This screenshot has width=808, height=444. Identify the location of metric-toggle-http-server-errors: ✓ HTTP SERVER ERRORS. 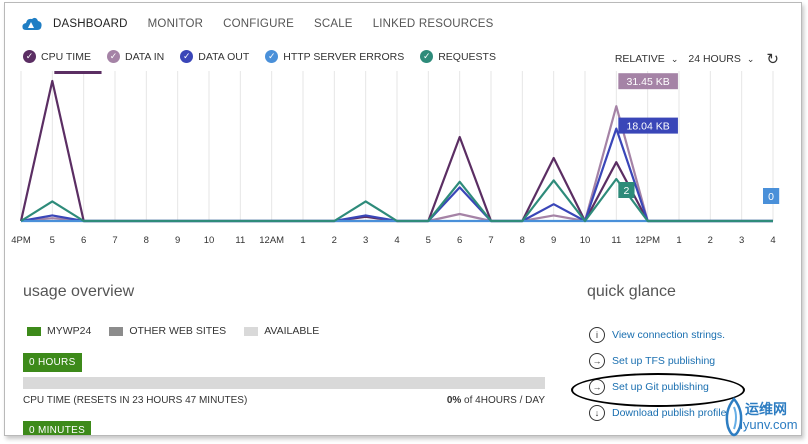
(334, 56).